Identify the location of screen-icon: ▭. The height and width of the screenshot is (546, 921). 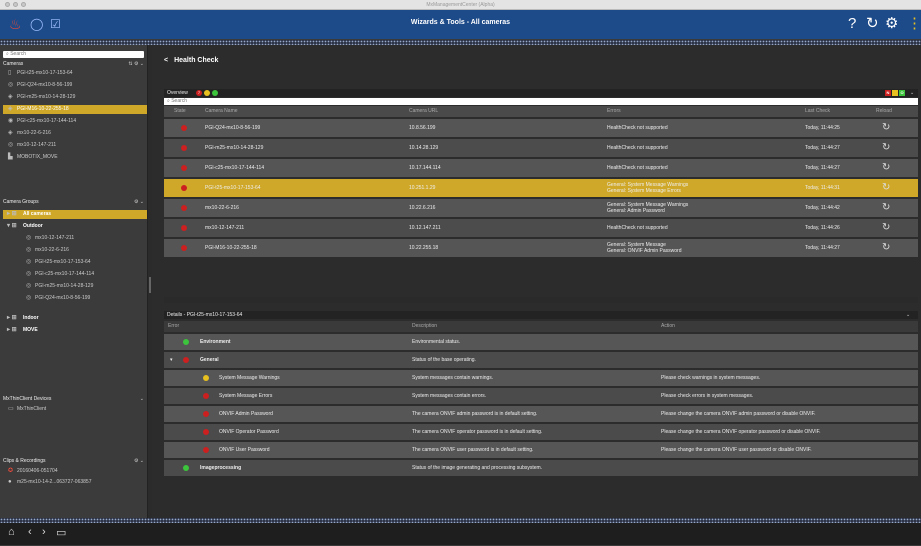
(61, 532).